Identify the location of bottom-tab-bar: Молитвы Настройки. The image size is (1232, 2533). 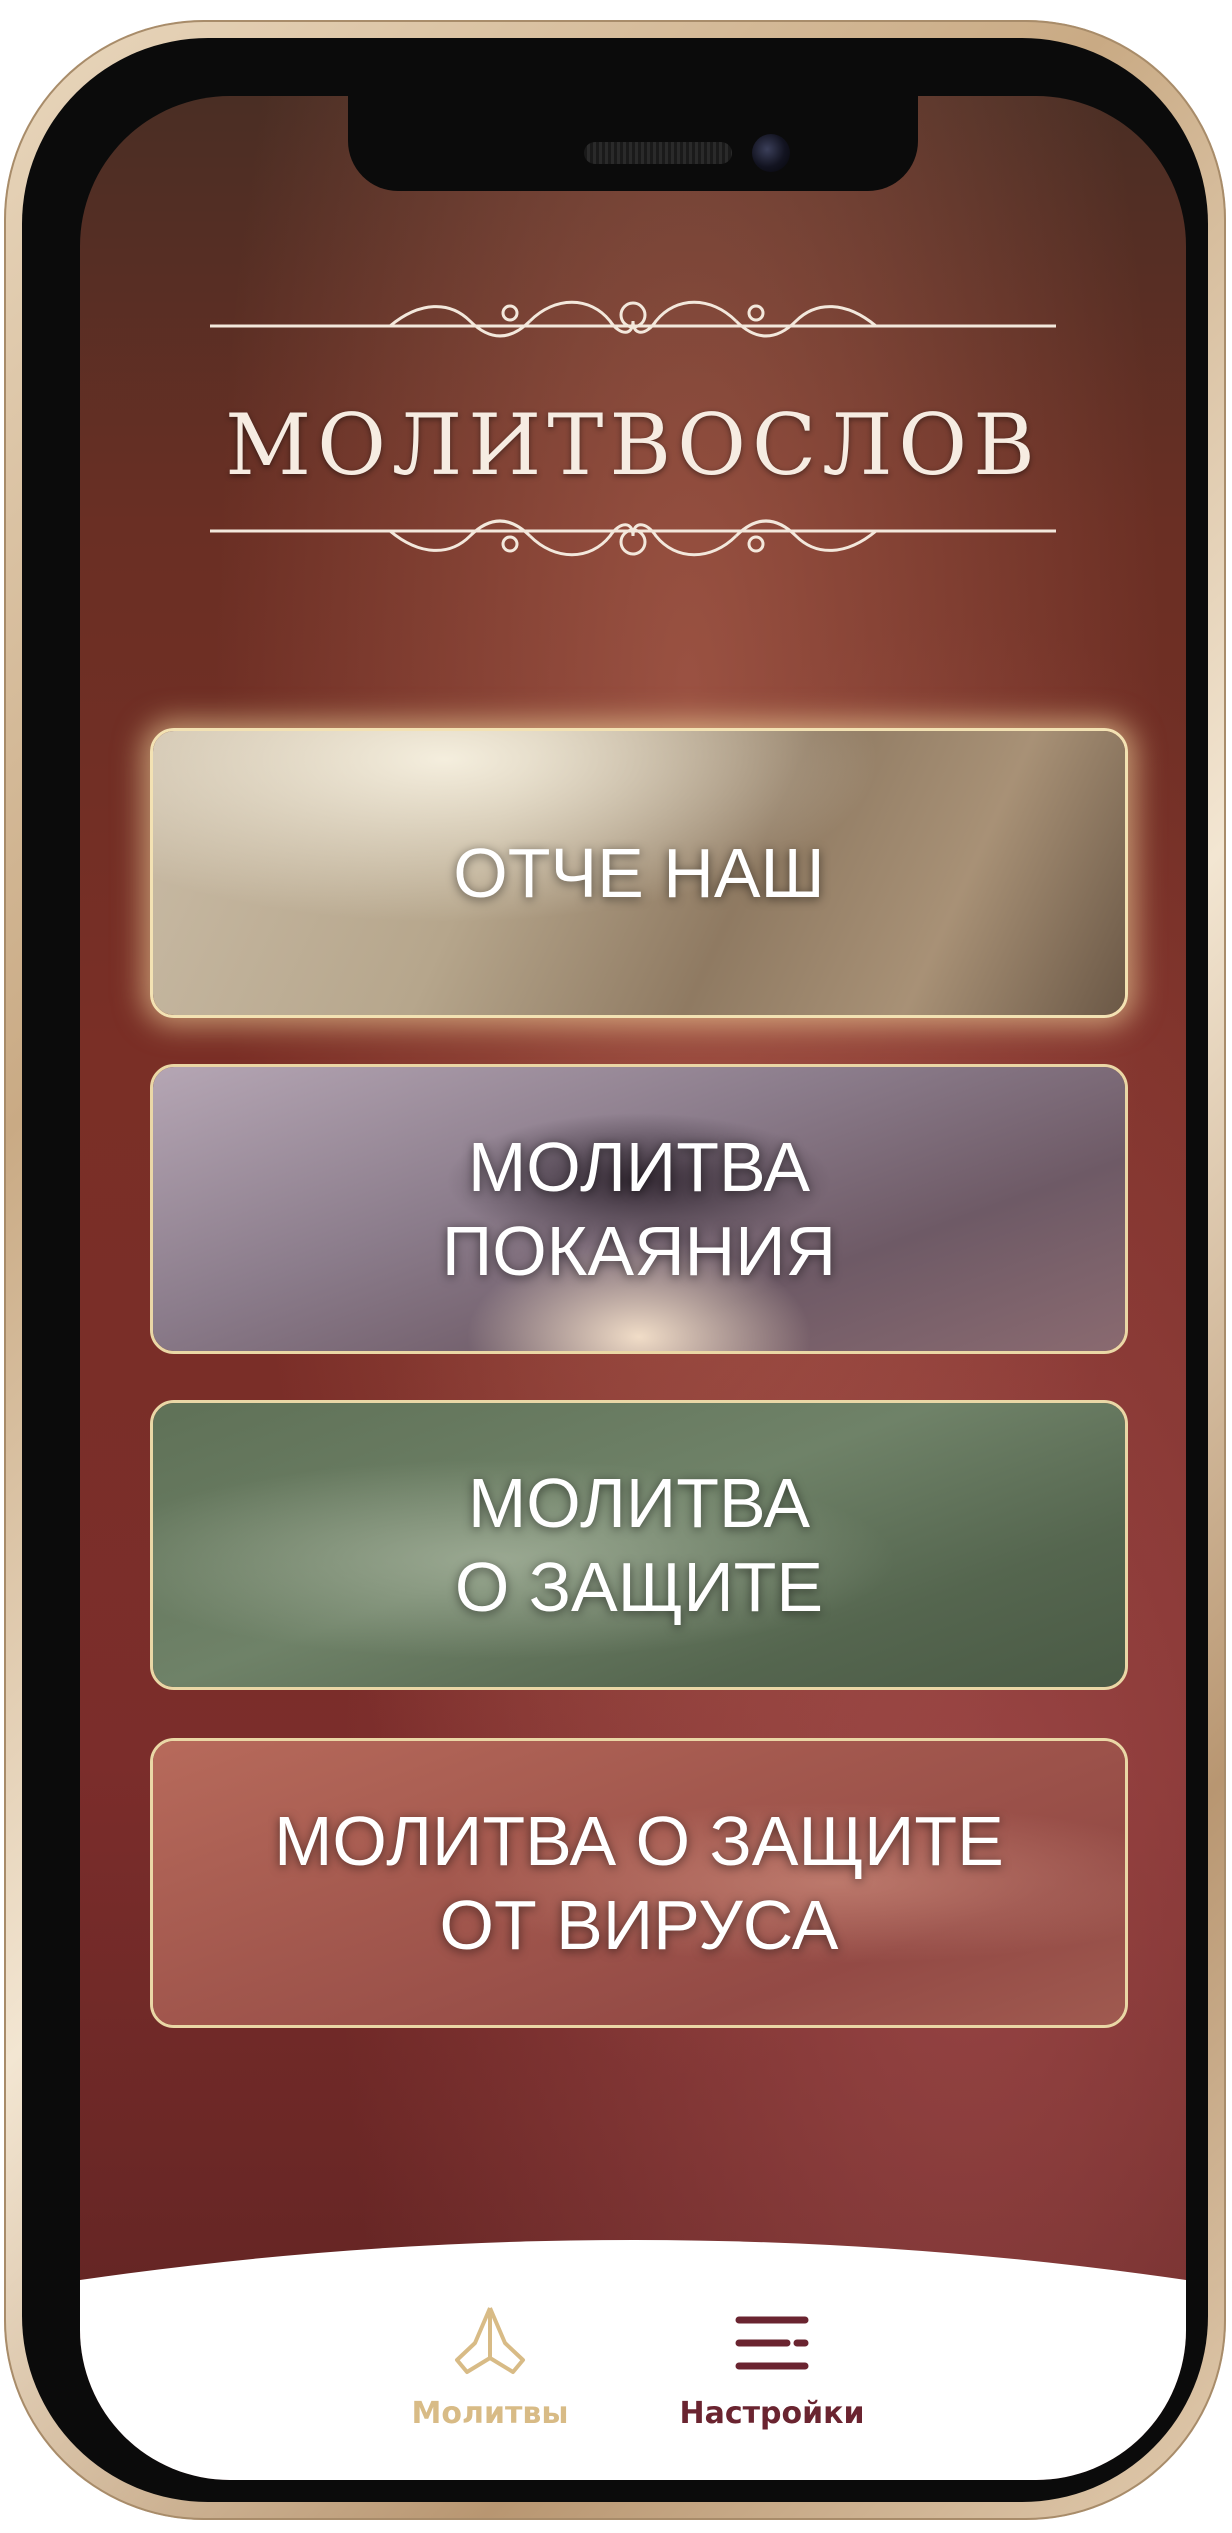
(633, 2345).